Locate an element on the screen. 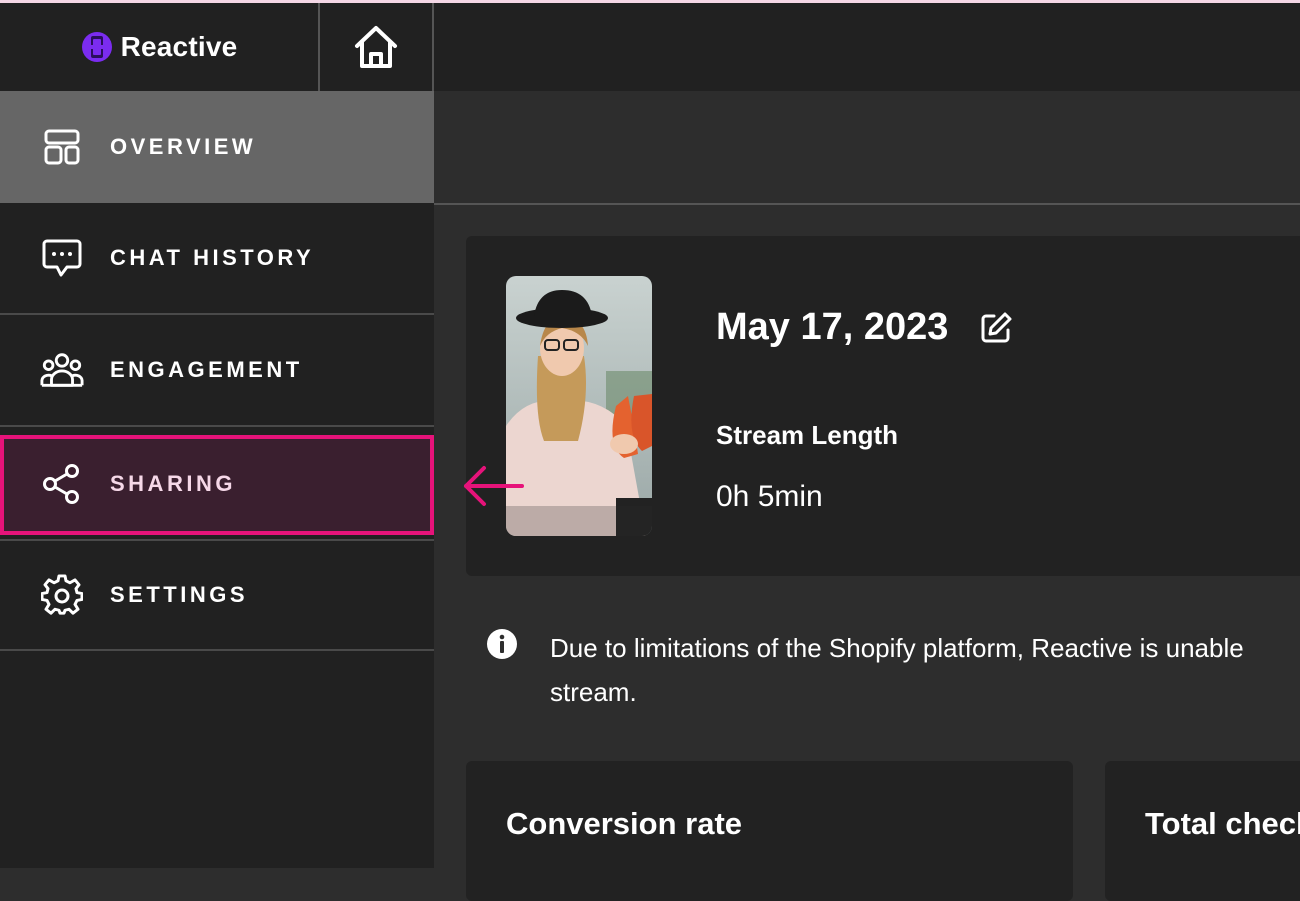 The width and height of the screenshot is (1300, 901). main-header is located at coordinates (867, 148).